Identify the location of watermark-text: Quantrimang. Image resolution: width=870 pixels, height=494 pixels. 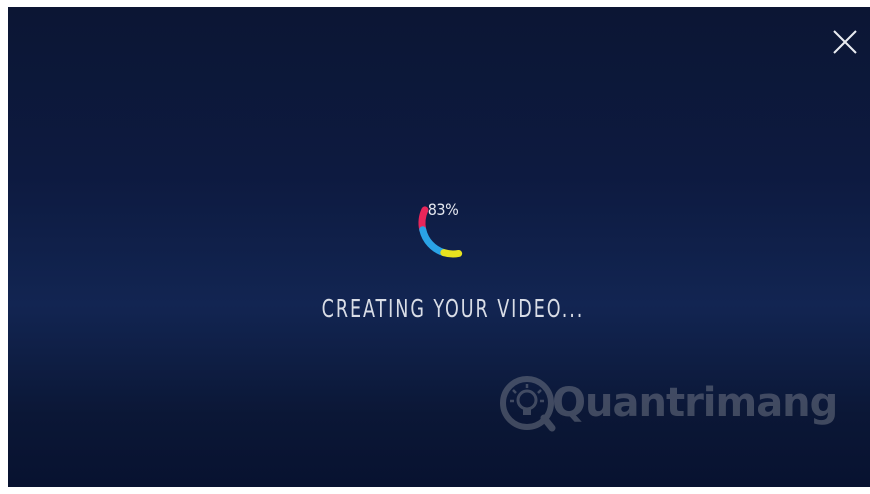
(695, 403).